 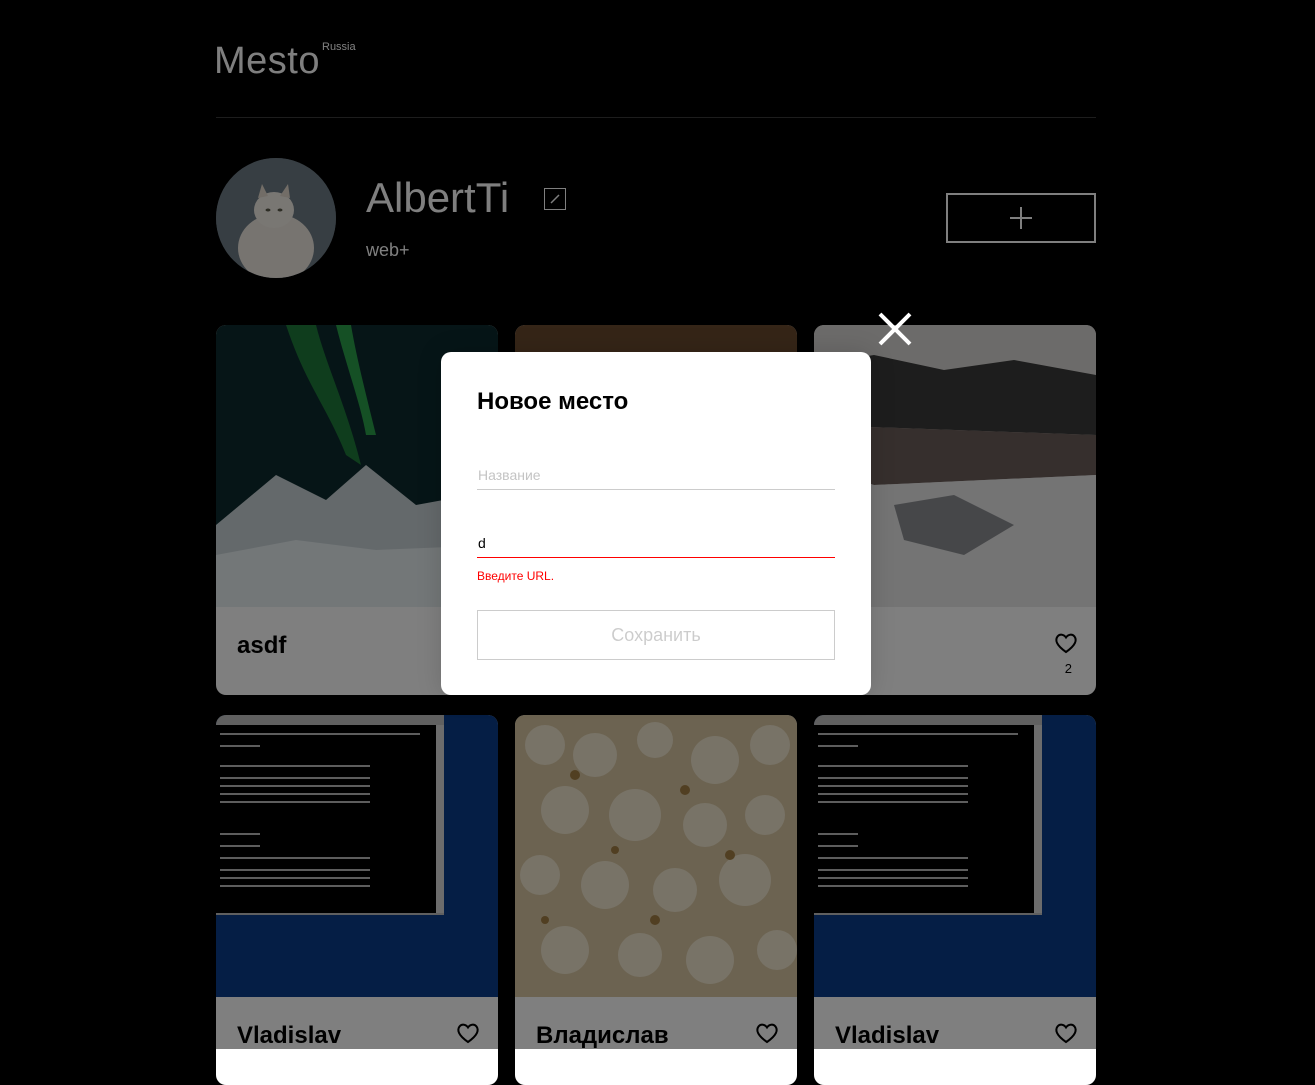 What do you see at coordinates (656, 475) in the screenshot?
I see `place-name-input` at bounding box center [656, 475].